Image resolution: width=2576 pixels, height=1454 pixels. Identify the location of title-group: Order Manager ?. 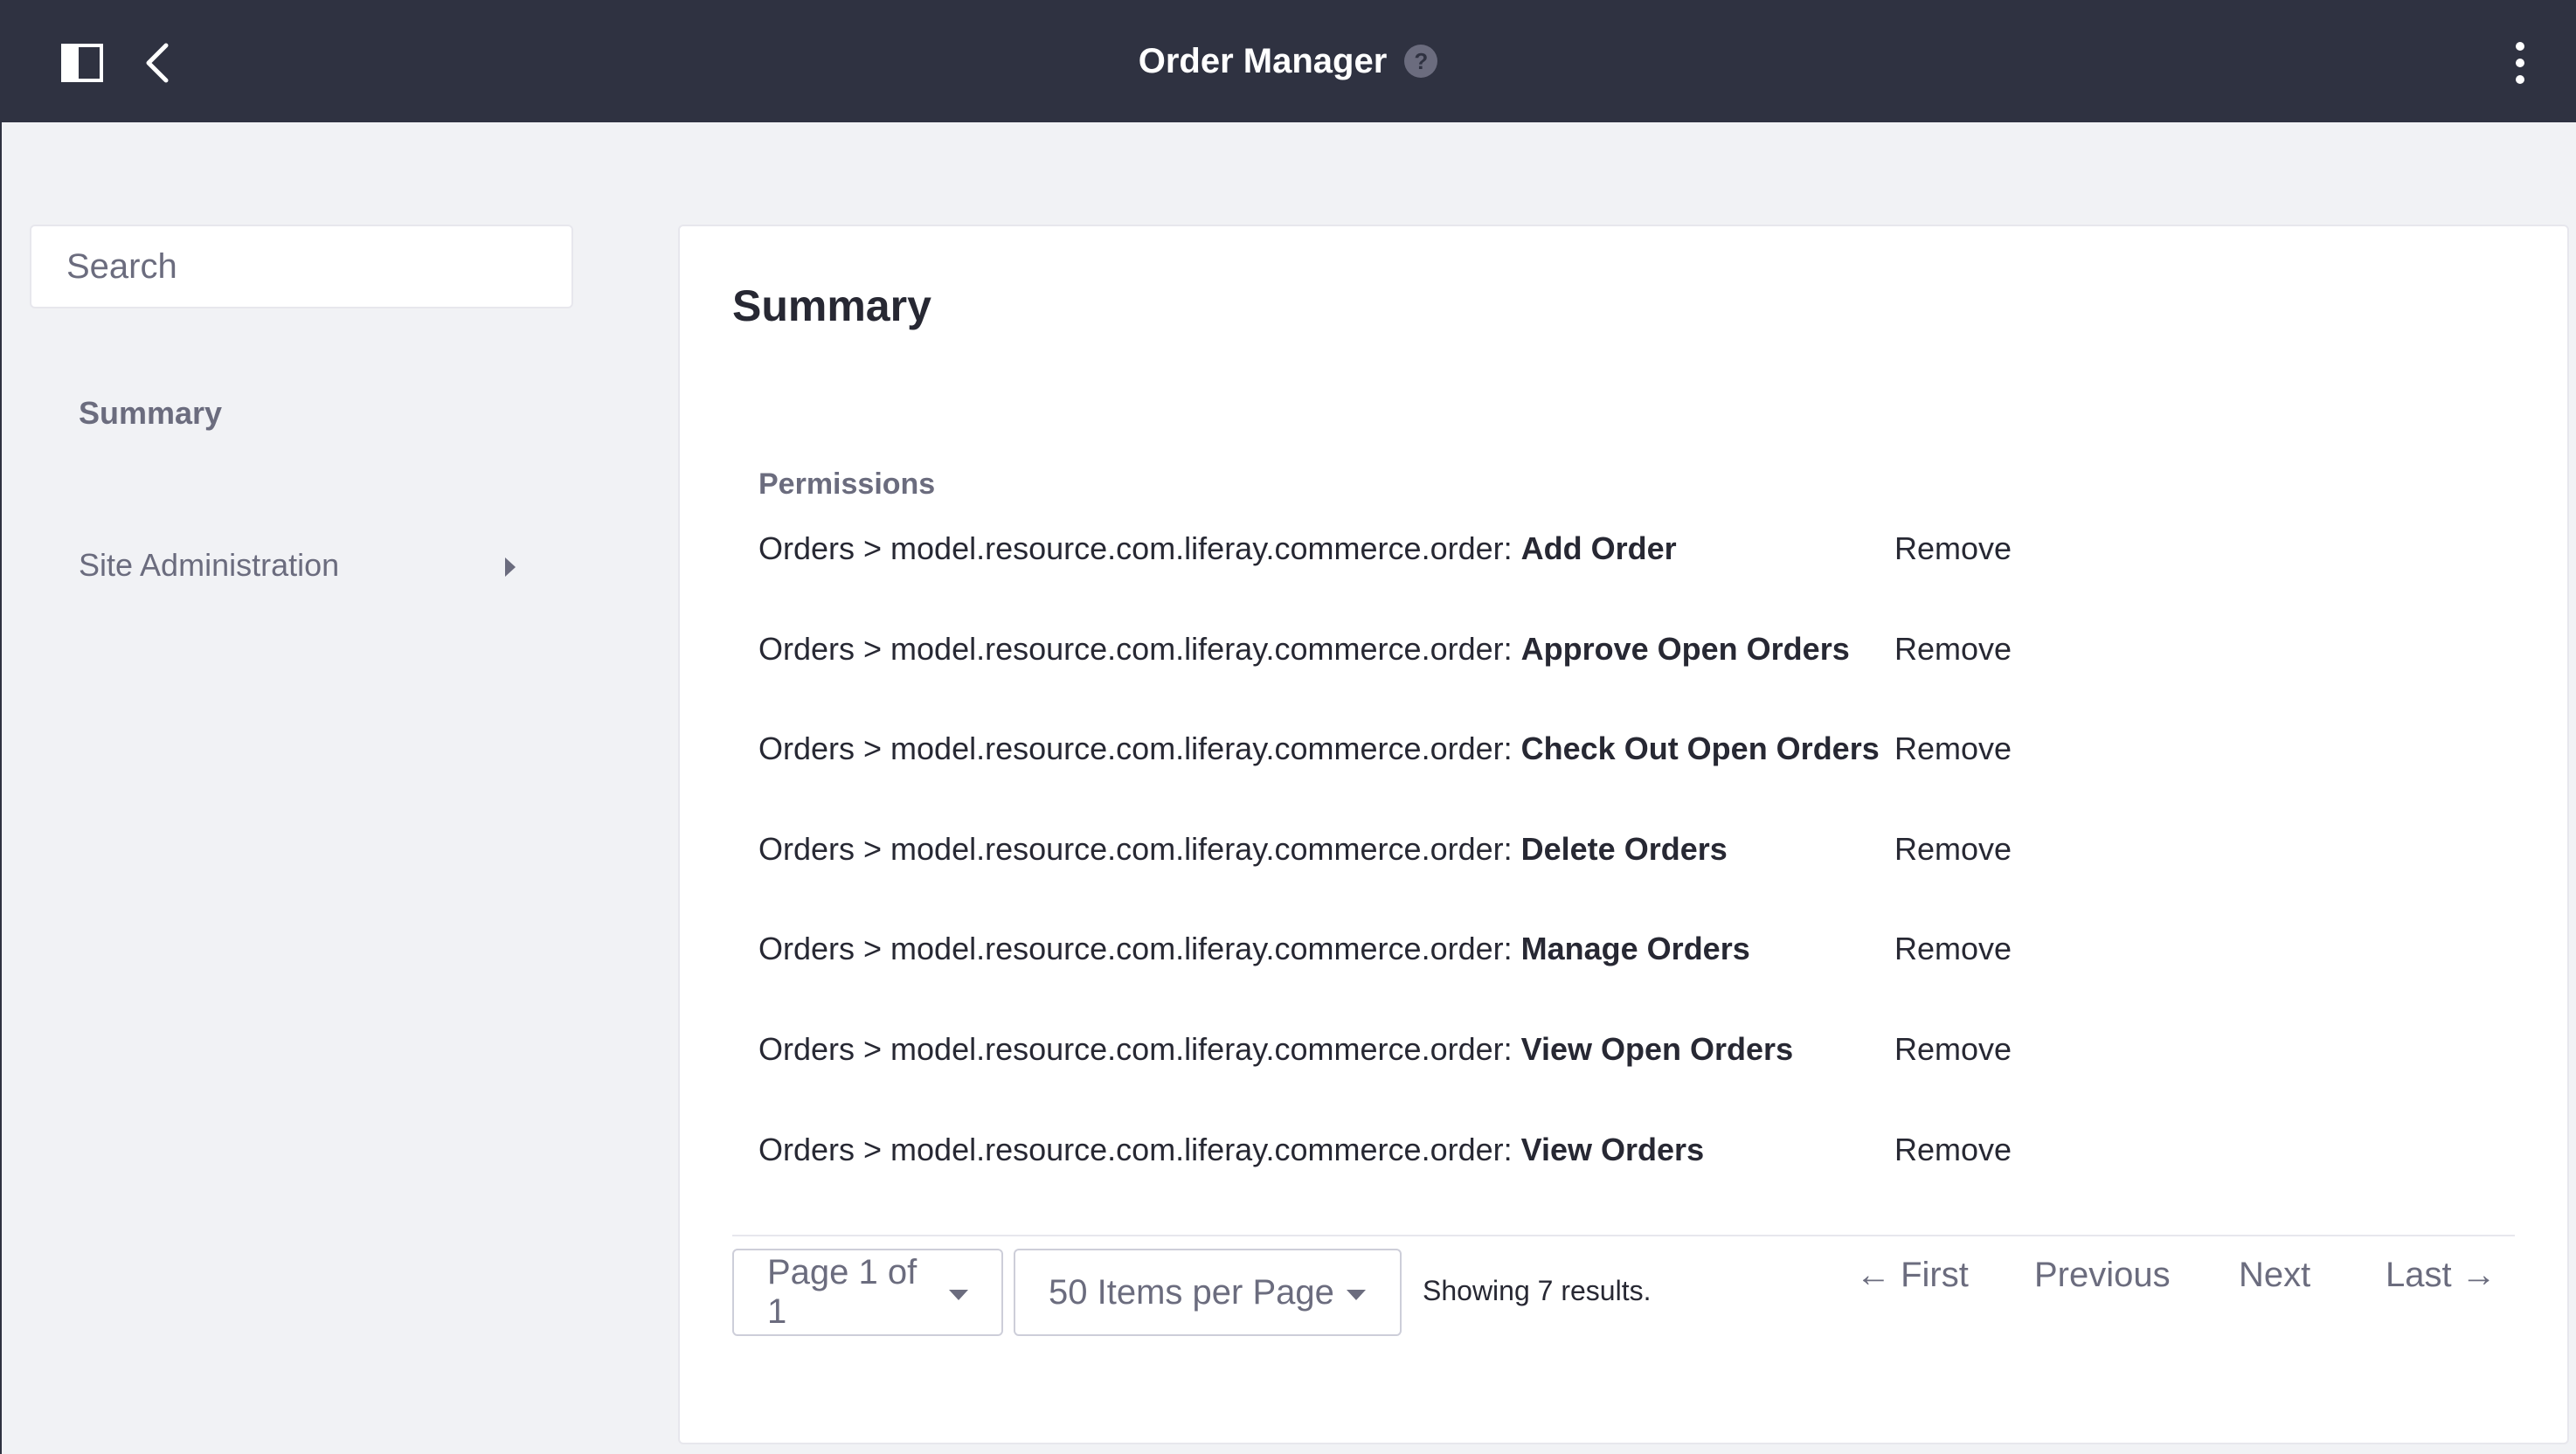
(1288, 61).